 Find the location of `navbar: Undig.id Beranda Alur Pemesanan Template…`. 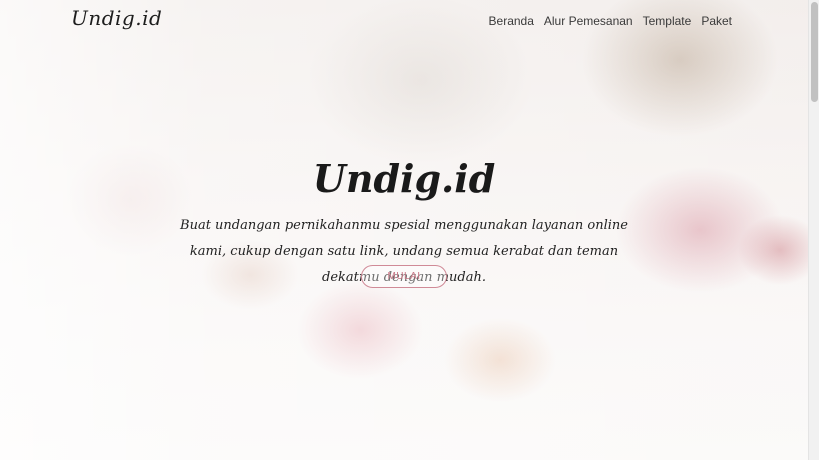

navbar: Undig.id Beranda Alur Pemesanan Template… is located at coordinates (404, 21).